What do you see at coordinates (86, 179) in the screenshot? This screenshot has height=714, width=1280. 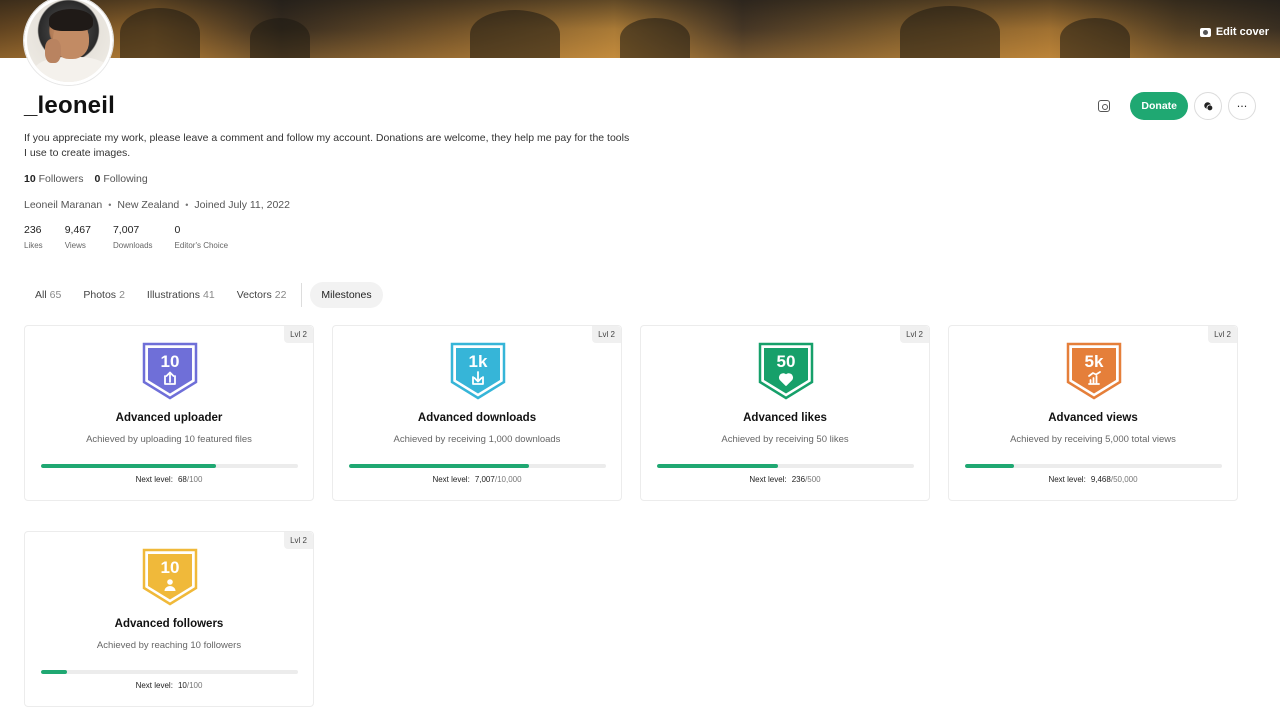 I see `follow-counts: 10 Followers 0 Following` at bounding box center [86, 179].